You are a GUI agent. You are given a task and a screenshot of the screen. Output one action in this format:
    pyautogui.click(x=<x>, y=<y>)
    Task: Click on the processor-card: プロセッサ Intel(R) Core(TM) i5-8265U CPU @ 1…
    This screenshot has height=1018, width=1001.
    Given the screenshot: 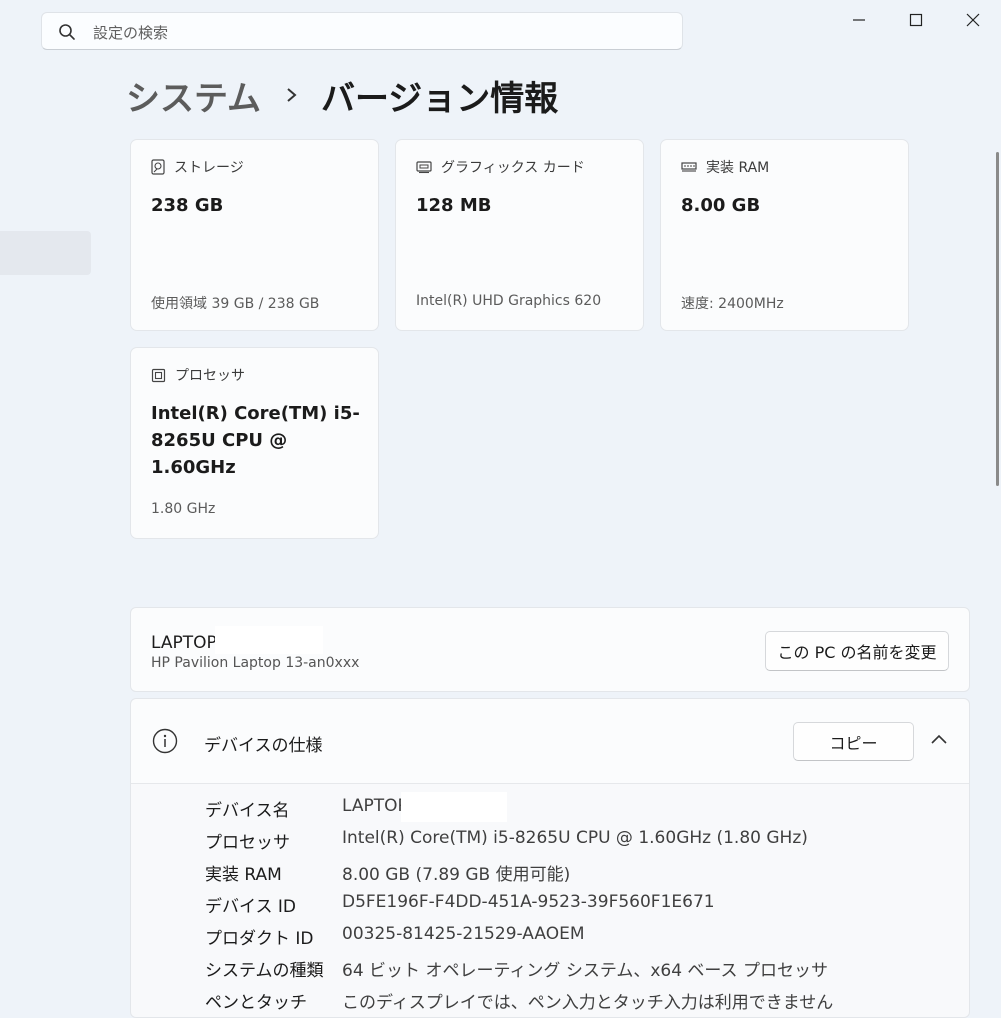 What is the action you would take?
    pyautogui.click(x=254, y=443)
    